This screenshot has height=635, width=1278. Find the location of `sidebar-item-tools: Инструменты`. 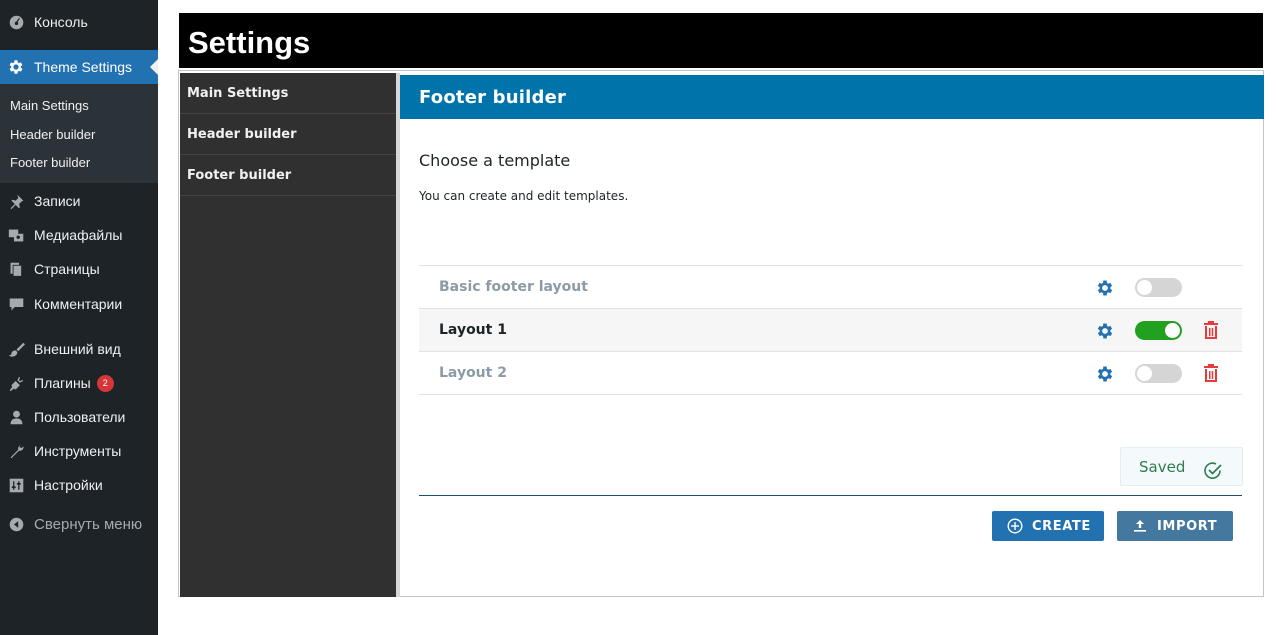

sidebar-item-tools: Инструменты is located at coordinates (79, 451).